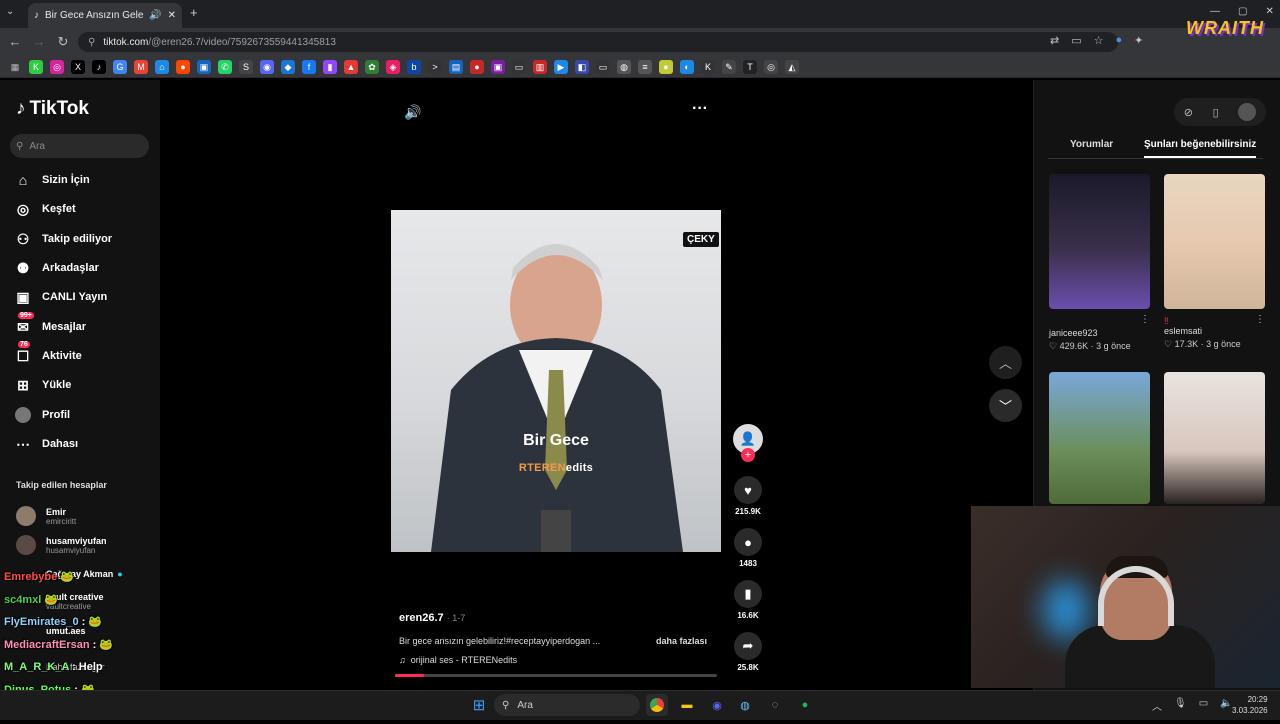 This screenshot has height=724, width=1280. I want to click on spotify-icon: ●, so click(805, 705).